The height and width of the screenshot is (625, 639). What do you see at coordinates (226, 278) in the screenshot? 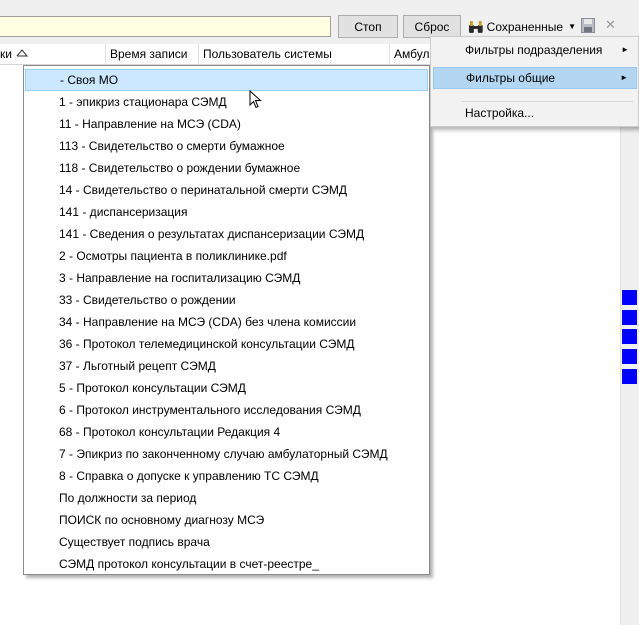
I see `dropdown-item: 3 - Направление на госпитализацию СЭМД` at bounding box center [226, 278].